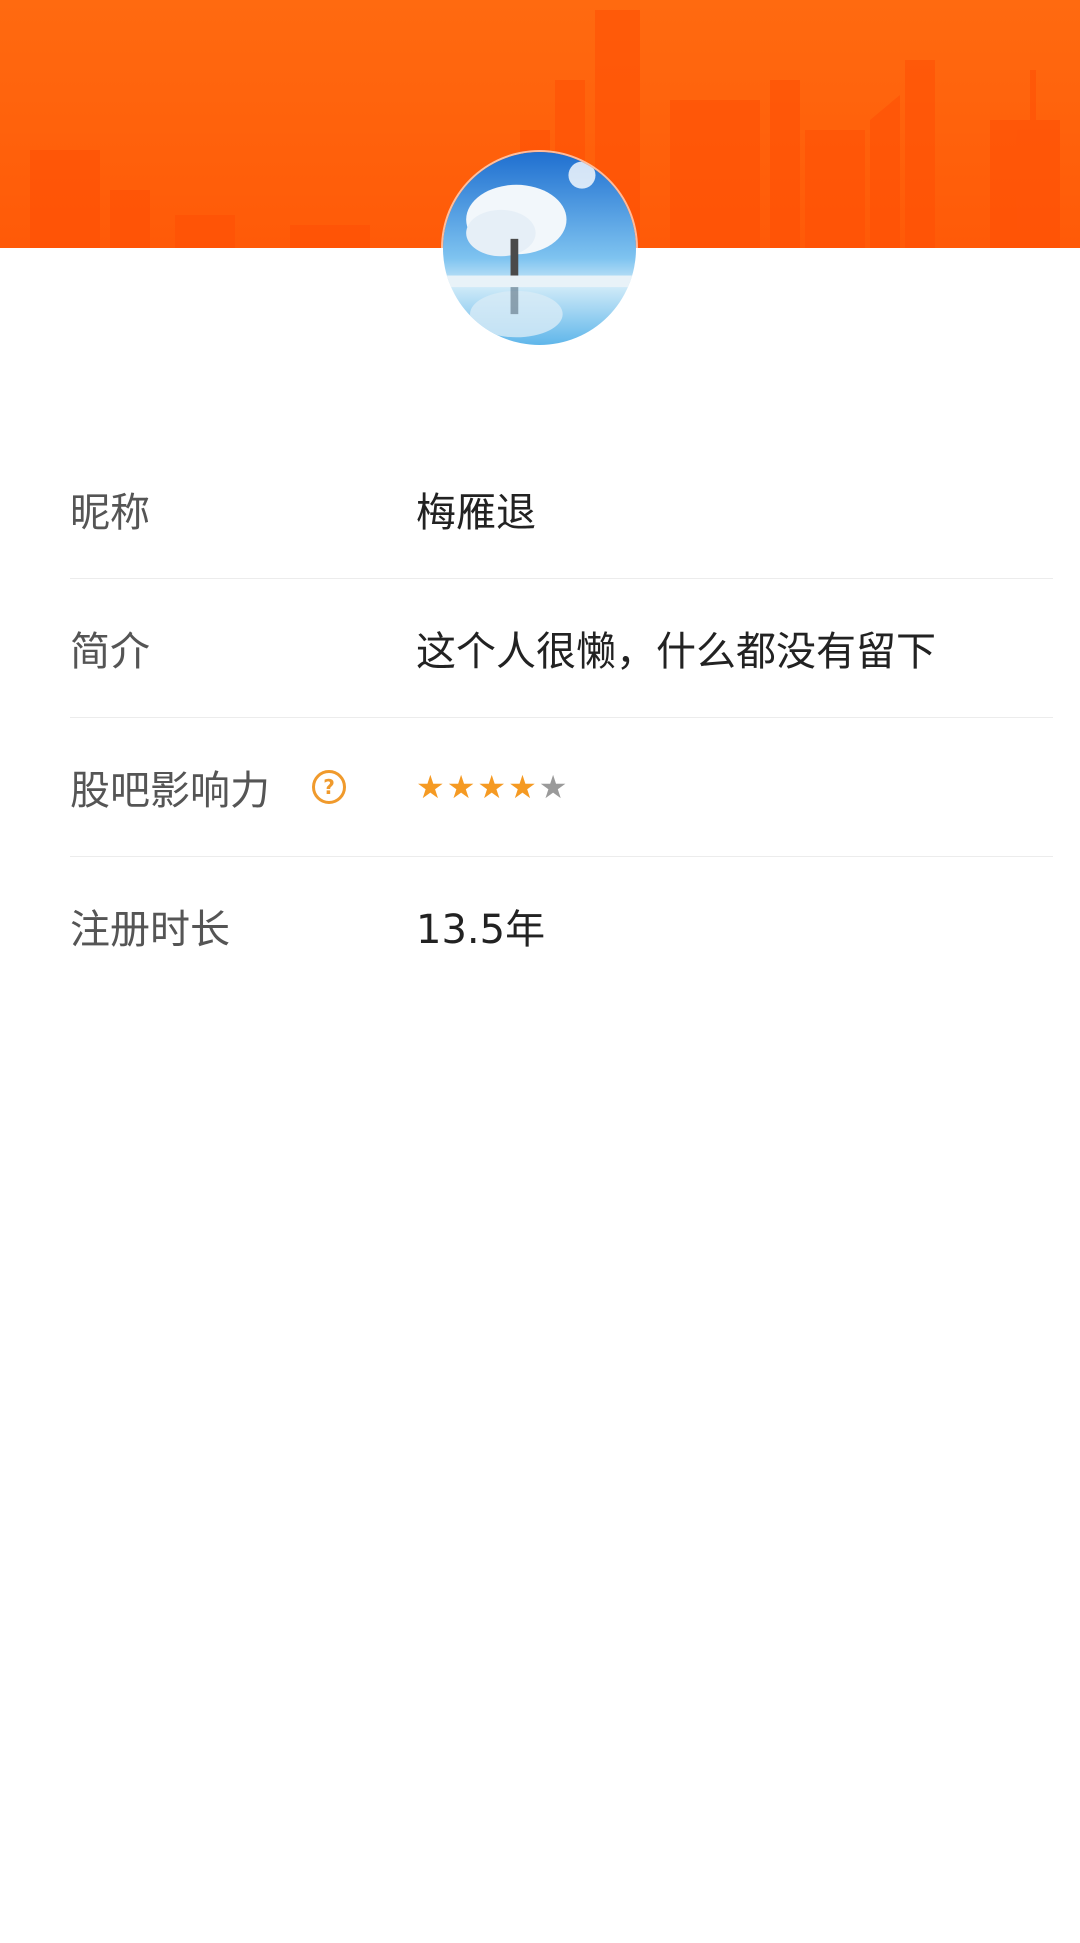 The image size is (1080, 1943). I want to click on user-avatar, so click(539, 248).